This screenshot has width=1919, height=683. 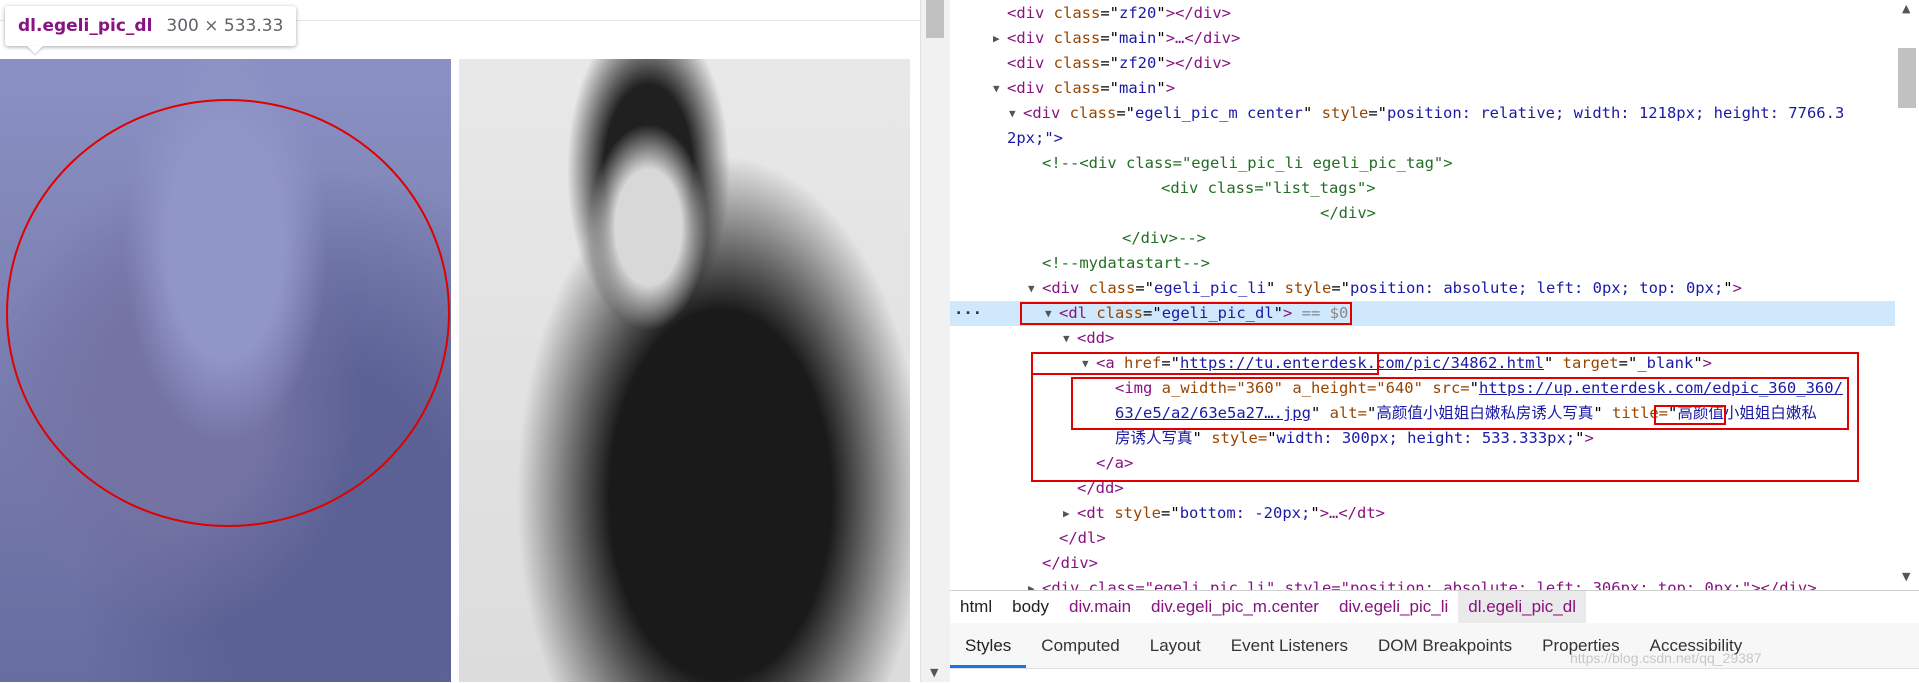 What do you see at coordinates (1434, 675) in the screenshot?
I see `styles-filter-row` at bounding box center [1434, 675].